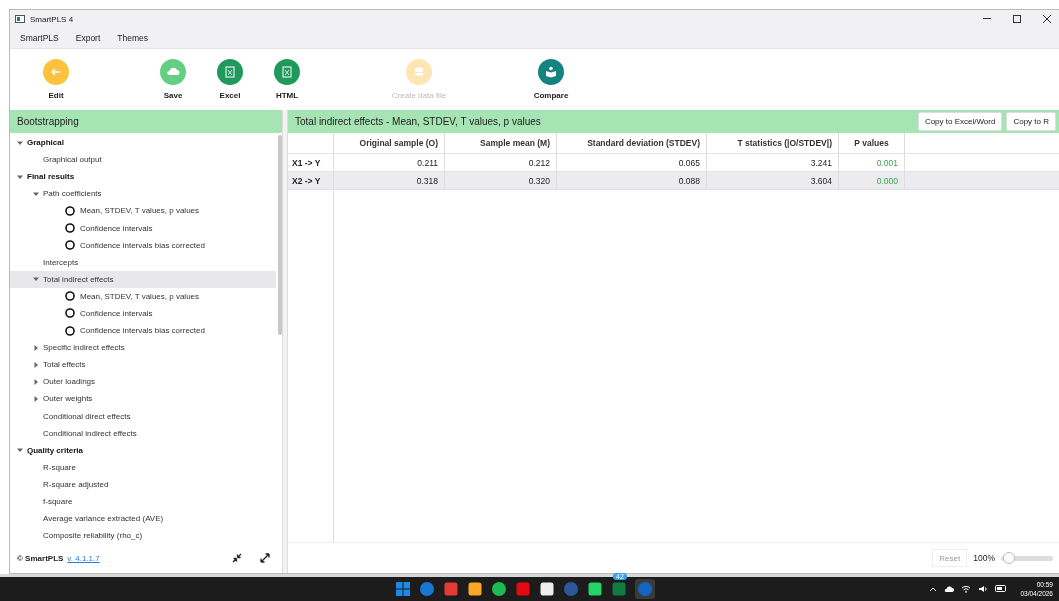 The width and height of the screenshot is (1059, 601). What do you see at coordinates (551, 79) in the screenshot?
I see `toolbar-button: Compare` at bounding box center [551, 79].